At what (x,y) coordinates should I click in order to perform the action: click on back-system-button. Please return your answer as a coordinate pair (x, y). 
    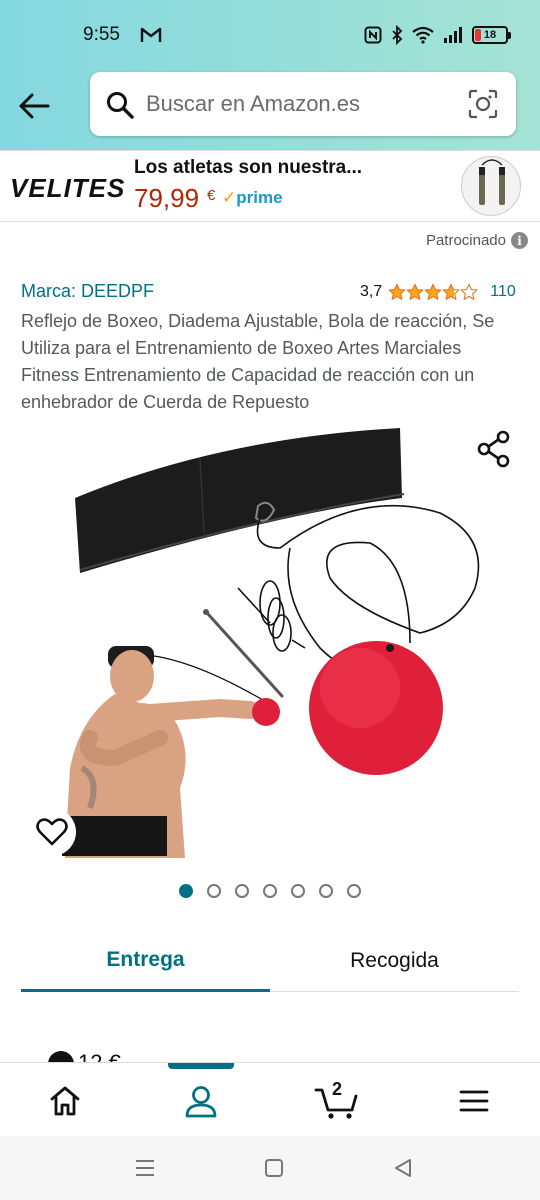
    Looking at the image, I should click on (403, 1168).